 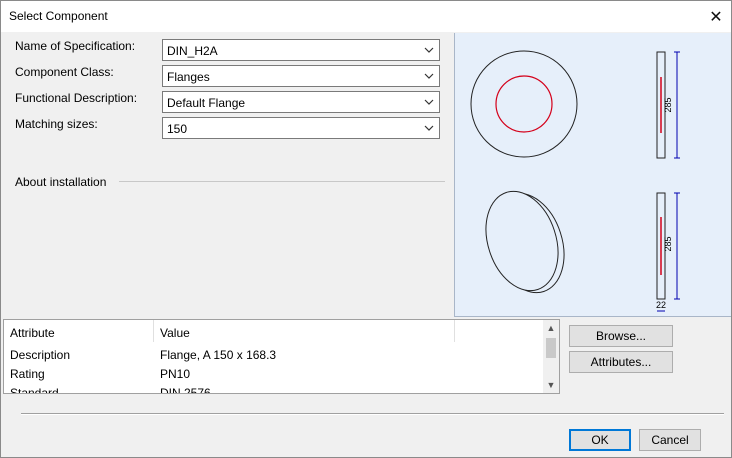 I want to click on dialog-title: Select Component, so click(x=58, y=16).